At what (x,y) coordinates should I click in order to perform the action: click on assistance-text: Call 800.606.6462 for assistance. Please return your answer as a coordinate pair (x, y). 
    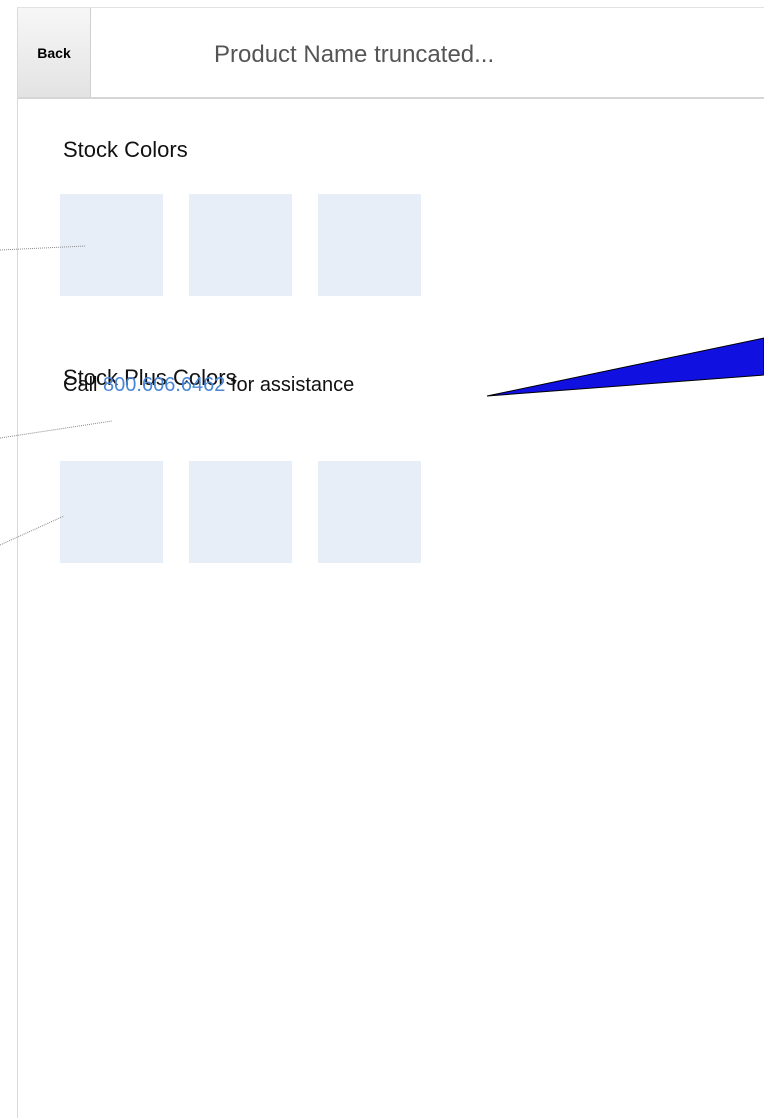
    Looking at the image, I should click on (208, 385).